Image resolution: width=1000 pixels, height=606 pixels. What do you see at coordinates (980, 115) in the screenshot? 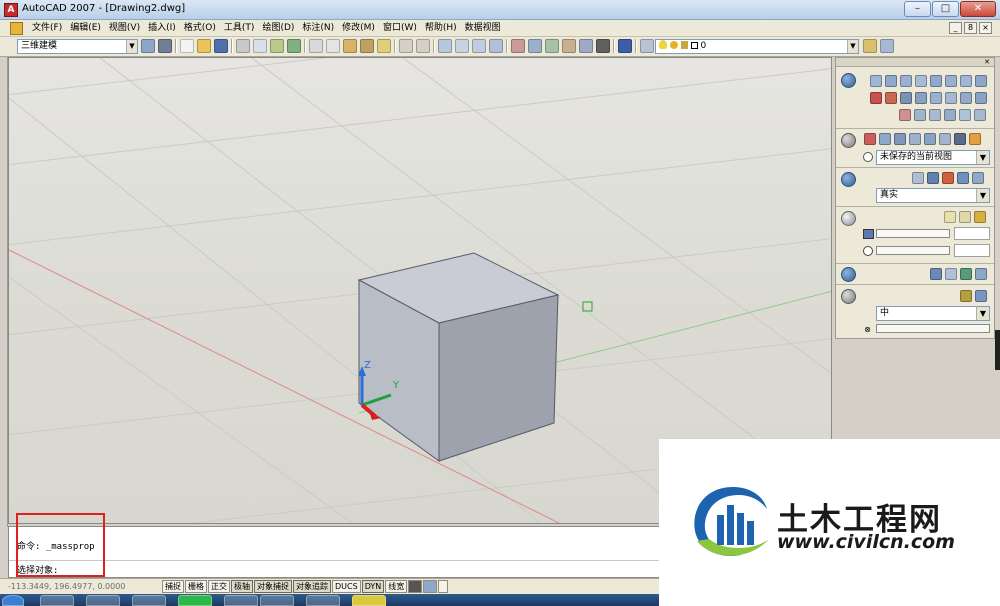
I see `mirror-3d-icon` at bounding box center [980, 115].